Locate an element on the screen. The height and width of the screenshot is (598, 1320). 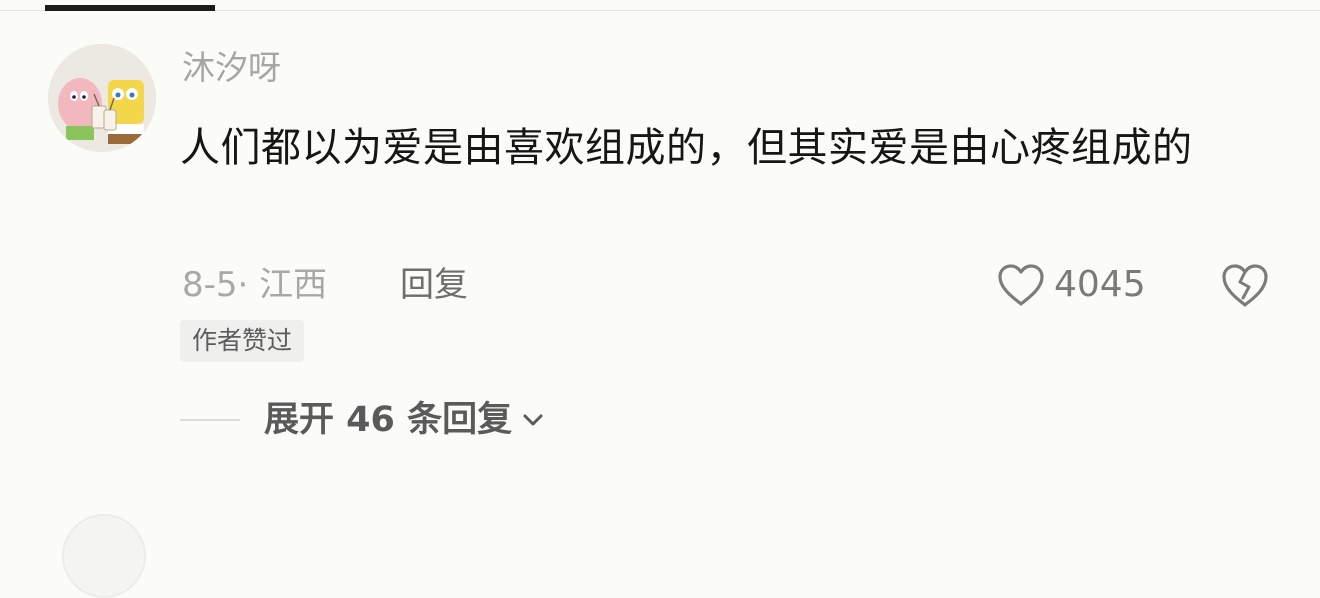
author-liked-badge: 作者赞过 is located at coordinates (242, 341).